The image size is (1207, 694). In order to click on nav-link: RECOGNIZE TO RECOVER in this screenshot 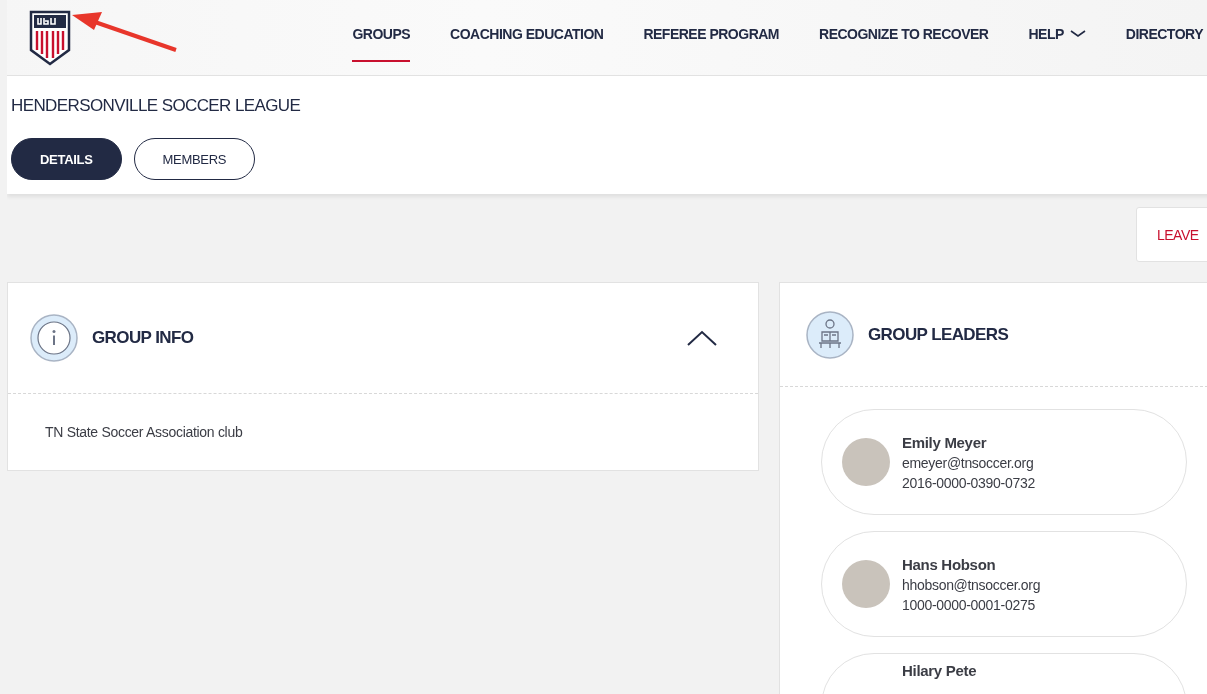, I will do `click(904, 34)`.